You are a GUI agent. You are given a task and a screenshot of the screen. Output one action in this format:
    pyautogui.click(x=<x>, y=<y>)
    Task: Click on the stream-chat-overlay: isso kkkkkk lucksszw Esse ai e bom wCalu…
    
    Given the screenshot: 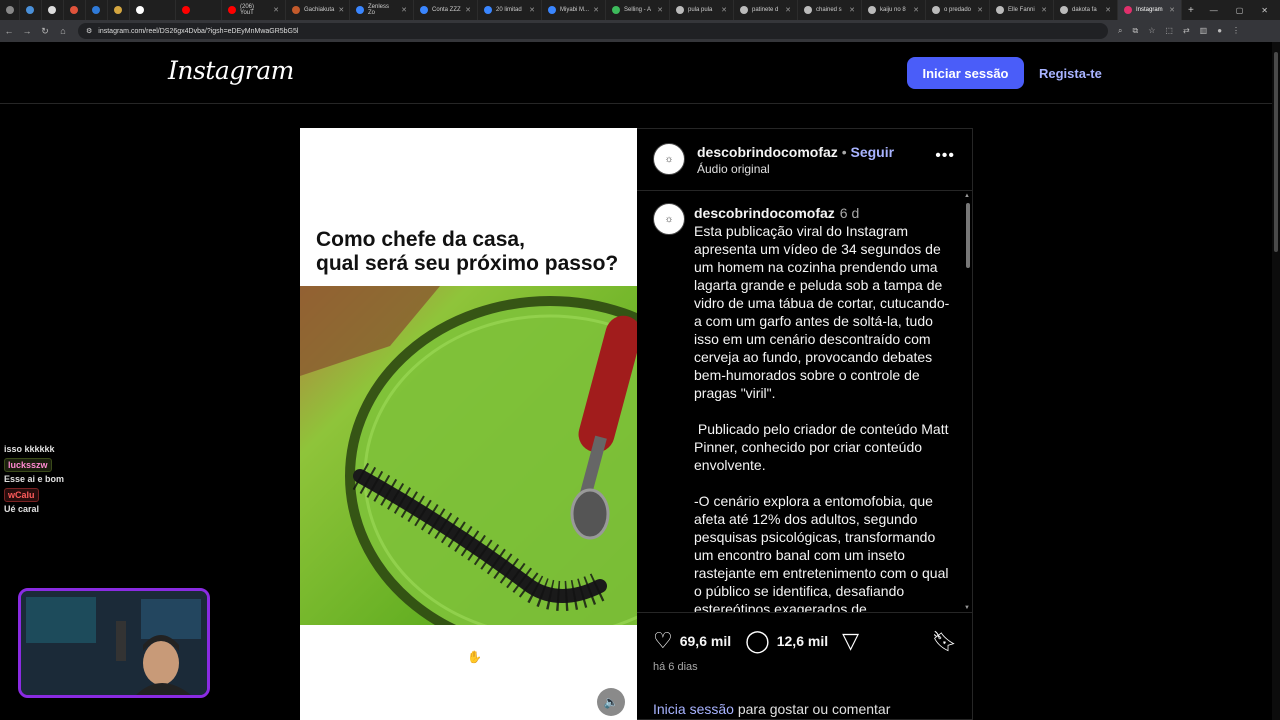 What is the action you would take?
    pyautogui.click(x=59, y=481)
    